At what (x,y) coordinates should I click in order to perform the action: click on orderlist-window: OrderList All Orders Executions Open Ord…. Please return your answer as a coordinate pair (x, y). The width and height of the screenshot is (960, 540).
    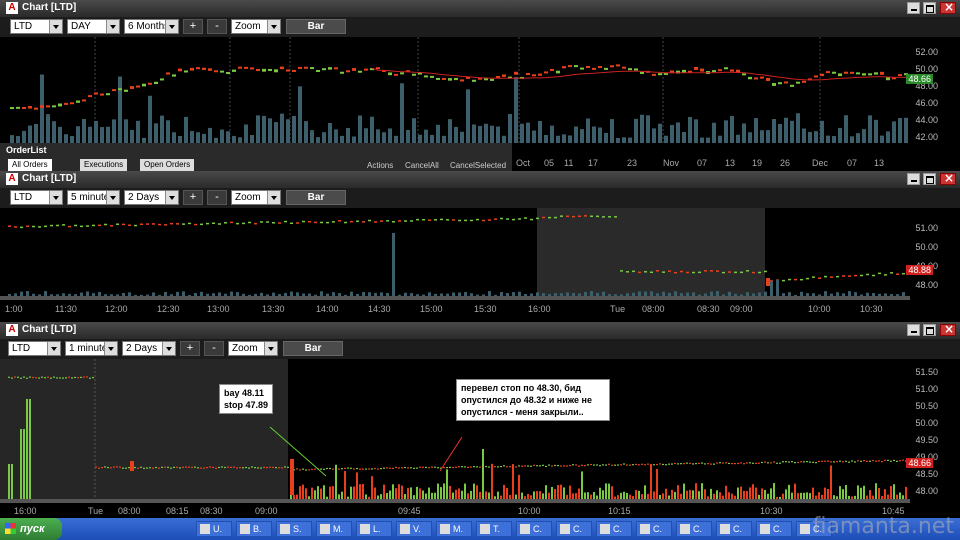
    Looking at the image, I should click on (256, 157).